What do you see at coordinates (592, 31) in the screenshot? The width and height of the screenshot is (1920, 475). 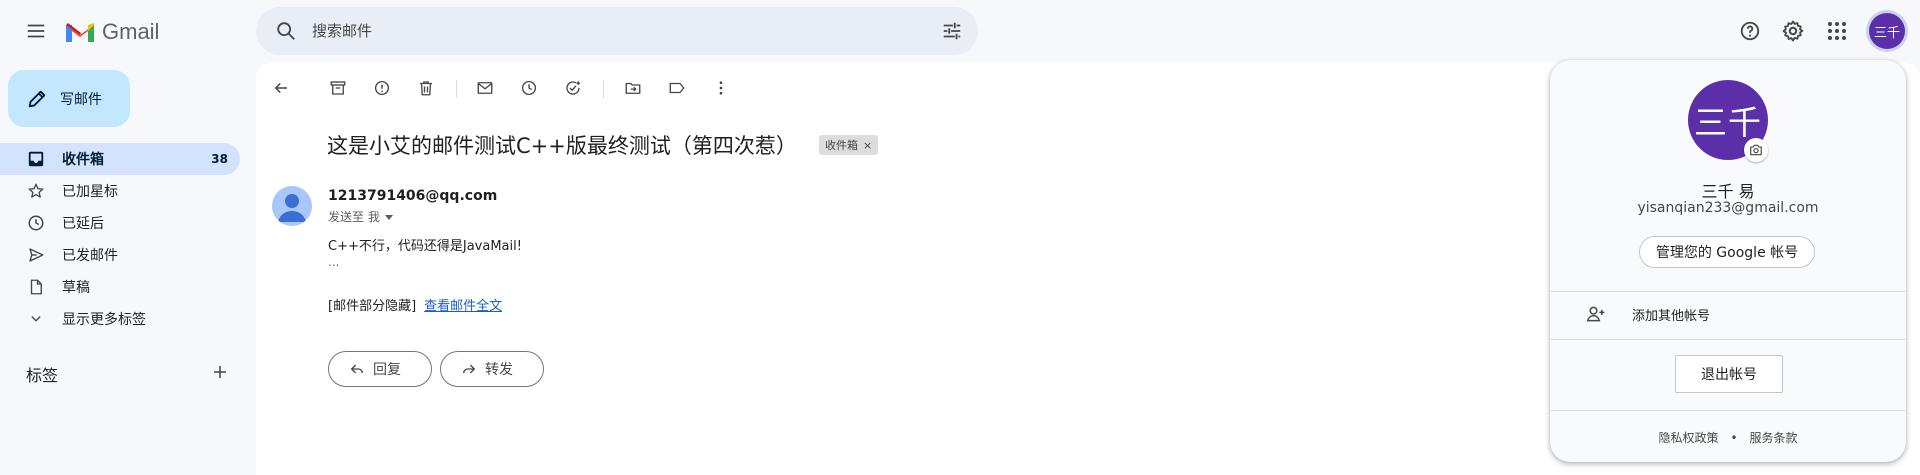 I see `search-input` at bounding box center [592, 31].